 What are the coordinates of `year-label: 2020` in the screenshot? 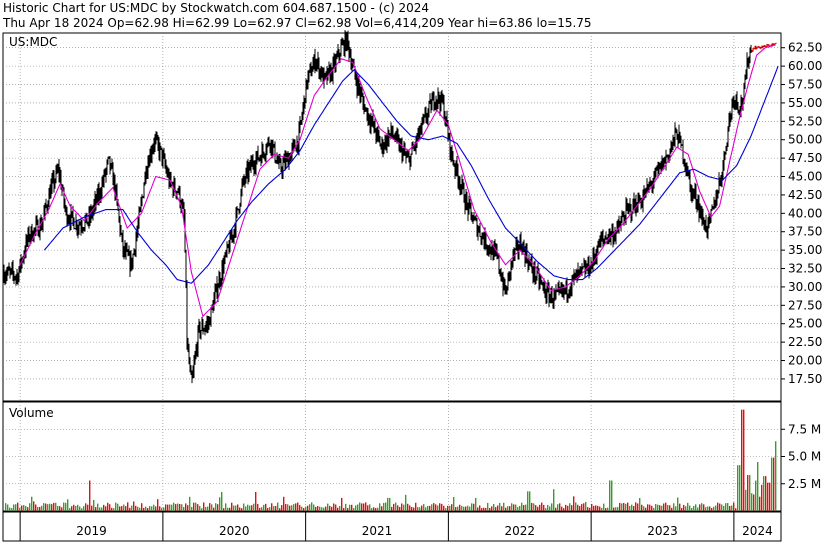 It's located at (234, 531).